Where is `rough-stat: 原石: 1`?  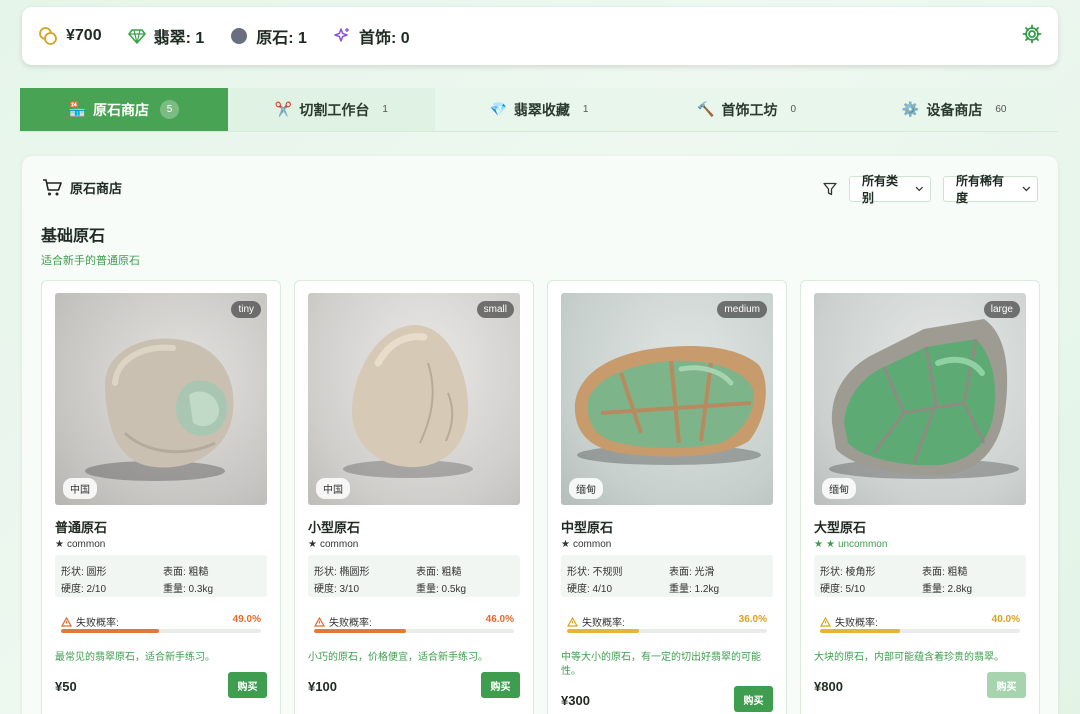 rough-stat: 原石: 1 is located at coordinates (268, 36).